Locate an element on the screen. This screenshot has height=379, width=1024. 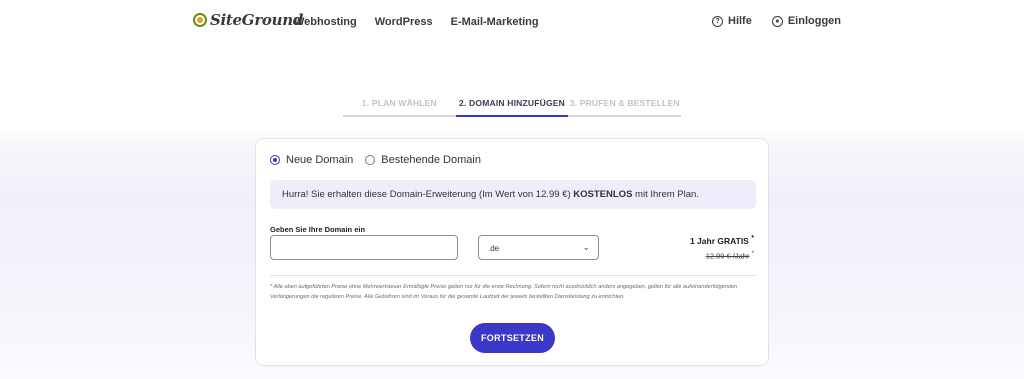
price-old-asterisk: * is located at coordinates (752, 253).